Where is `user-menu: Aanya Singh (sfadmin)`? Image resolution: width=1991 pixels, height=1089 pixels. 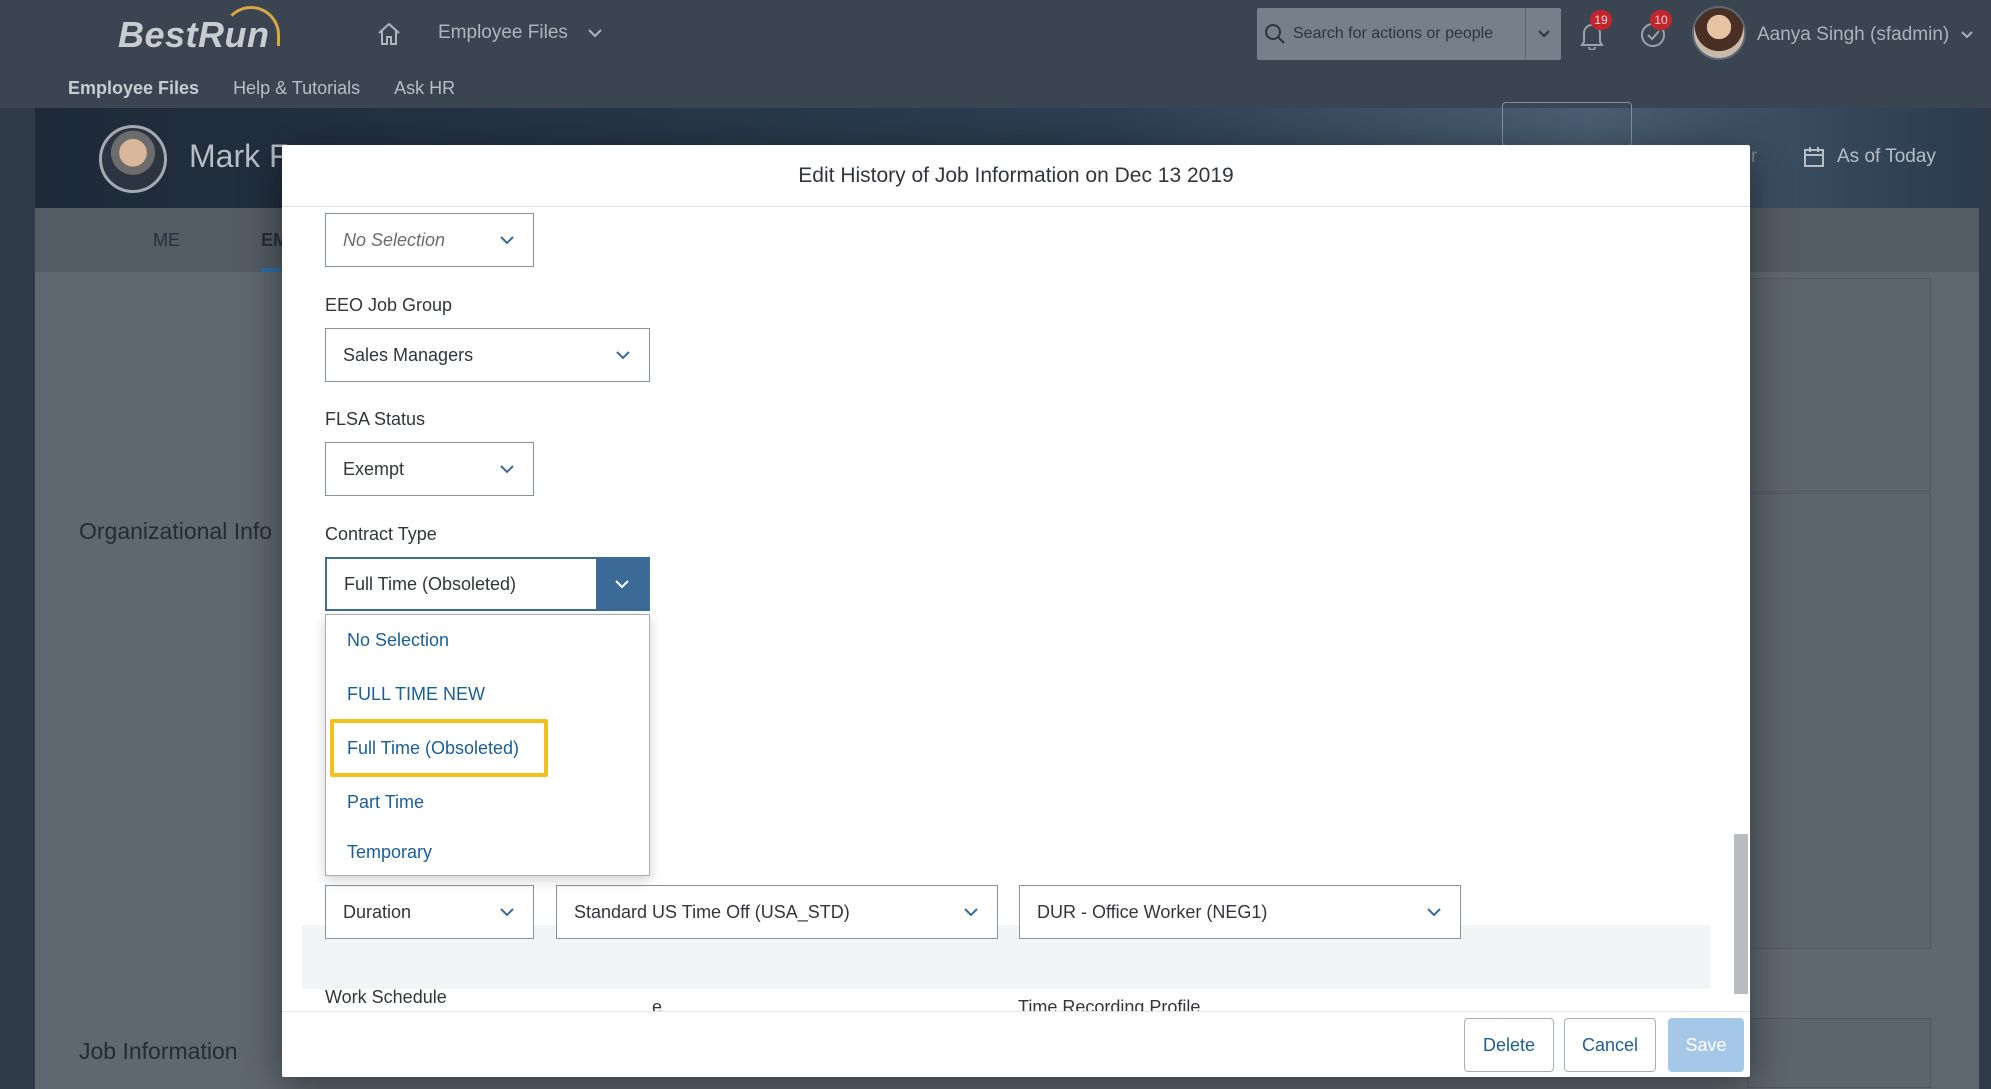
user-menu: Aanya Singh (sfadmin) is located at coordinates (1866, 35).